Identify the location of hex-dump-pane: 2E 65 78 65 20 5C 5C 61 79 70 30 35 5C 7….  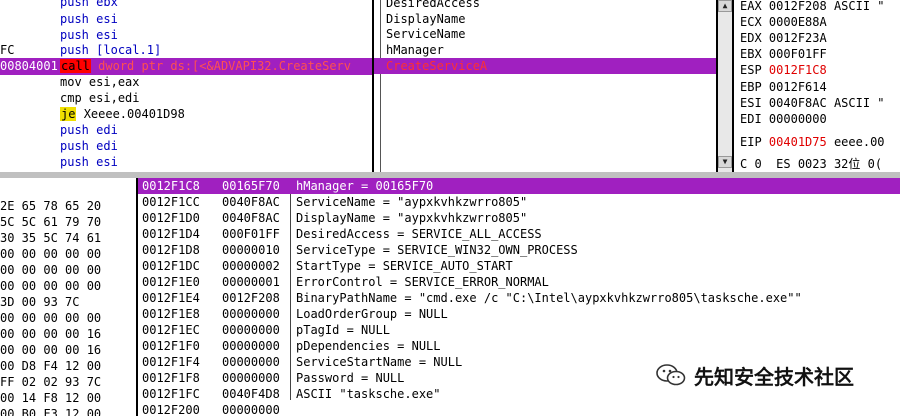
(68, 297).